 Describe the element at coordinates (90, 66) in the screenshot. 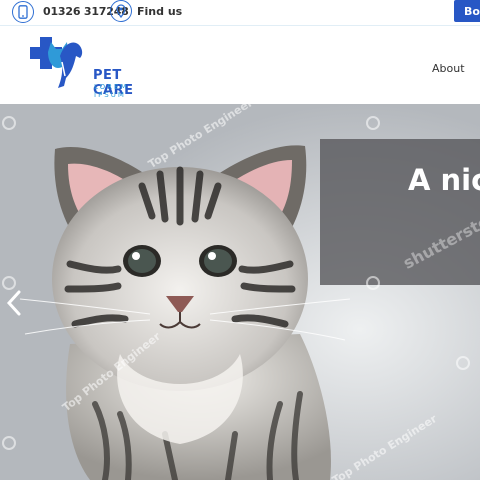

I see `logo: PET CARE LOREM IPSUM` at that location.